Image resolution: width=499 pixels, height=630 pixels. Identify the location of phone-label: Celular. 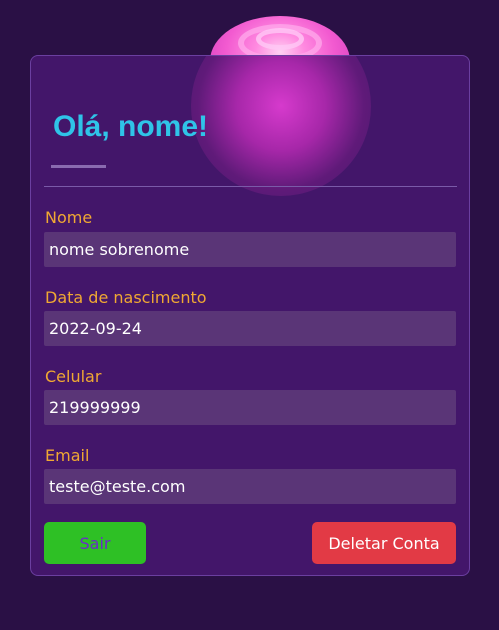
(73, 376).